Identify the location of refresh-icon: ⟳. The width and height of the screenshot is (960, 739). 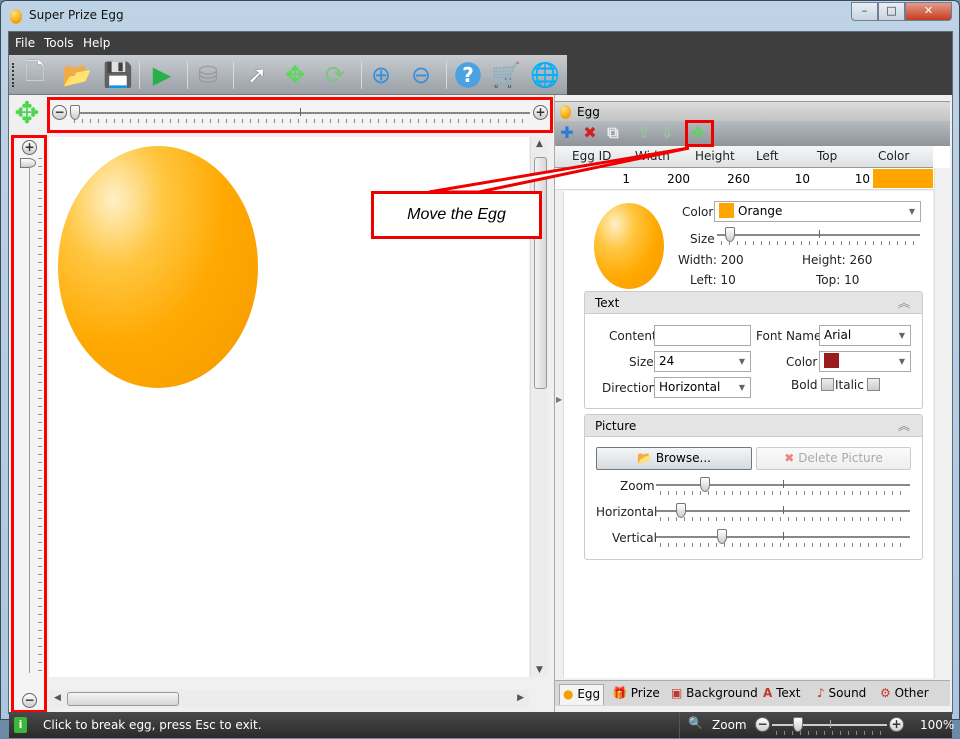
(335, 75).